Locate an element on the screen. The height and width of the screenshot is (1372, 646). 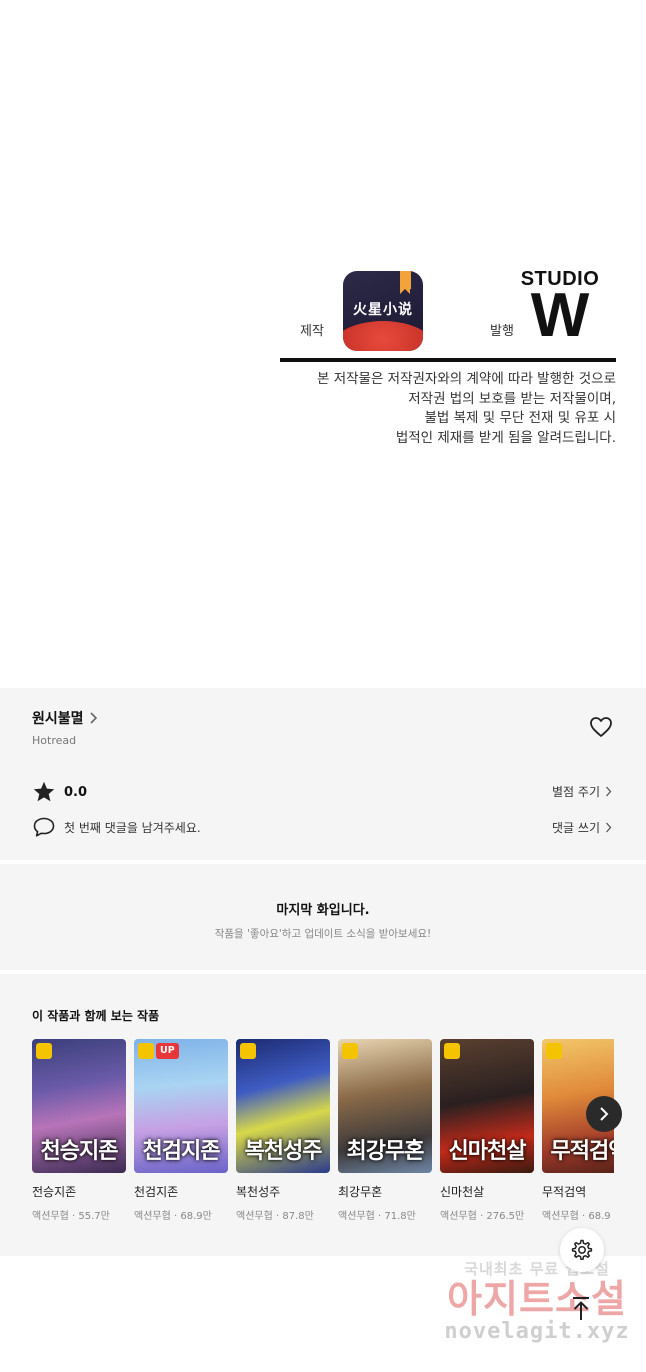
watermark-line3: novelagit.xyz is located at coordinates (537, 1331).